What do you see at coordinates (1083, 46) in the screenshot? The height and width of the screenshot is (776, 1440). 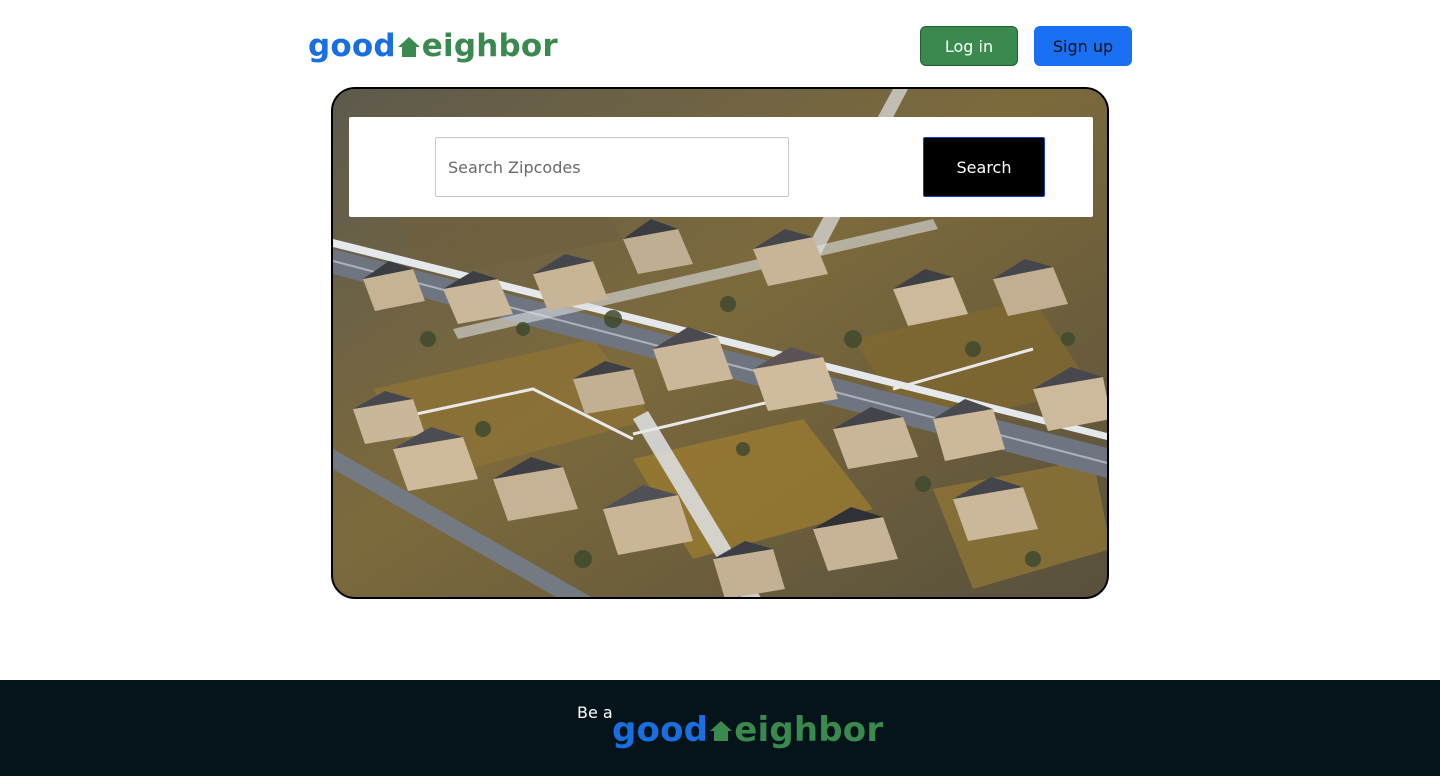 I see `signup-button: Sign up` at bounding box center [1083, 46].